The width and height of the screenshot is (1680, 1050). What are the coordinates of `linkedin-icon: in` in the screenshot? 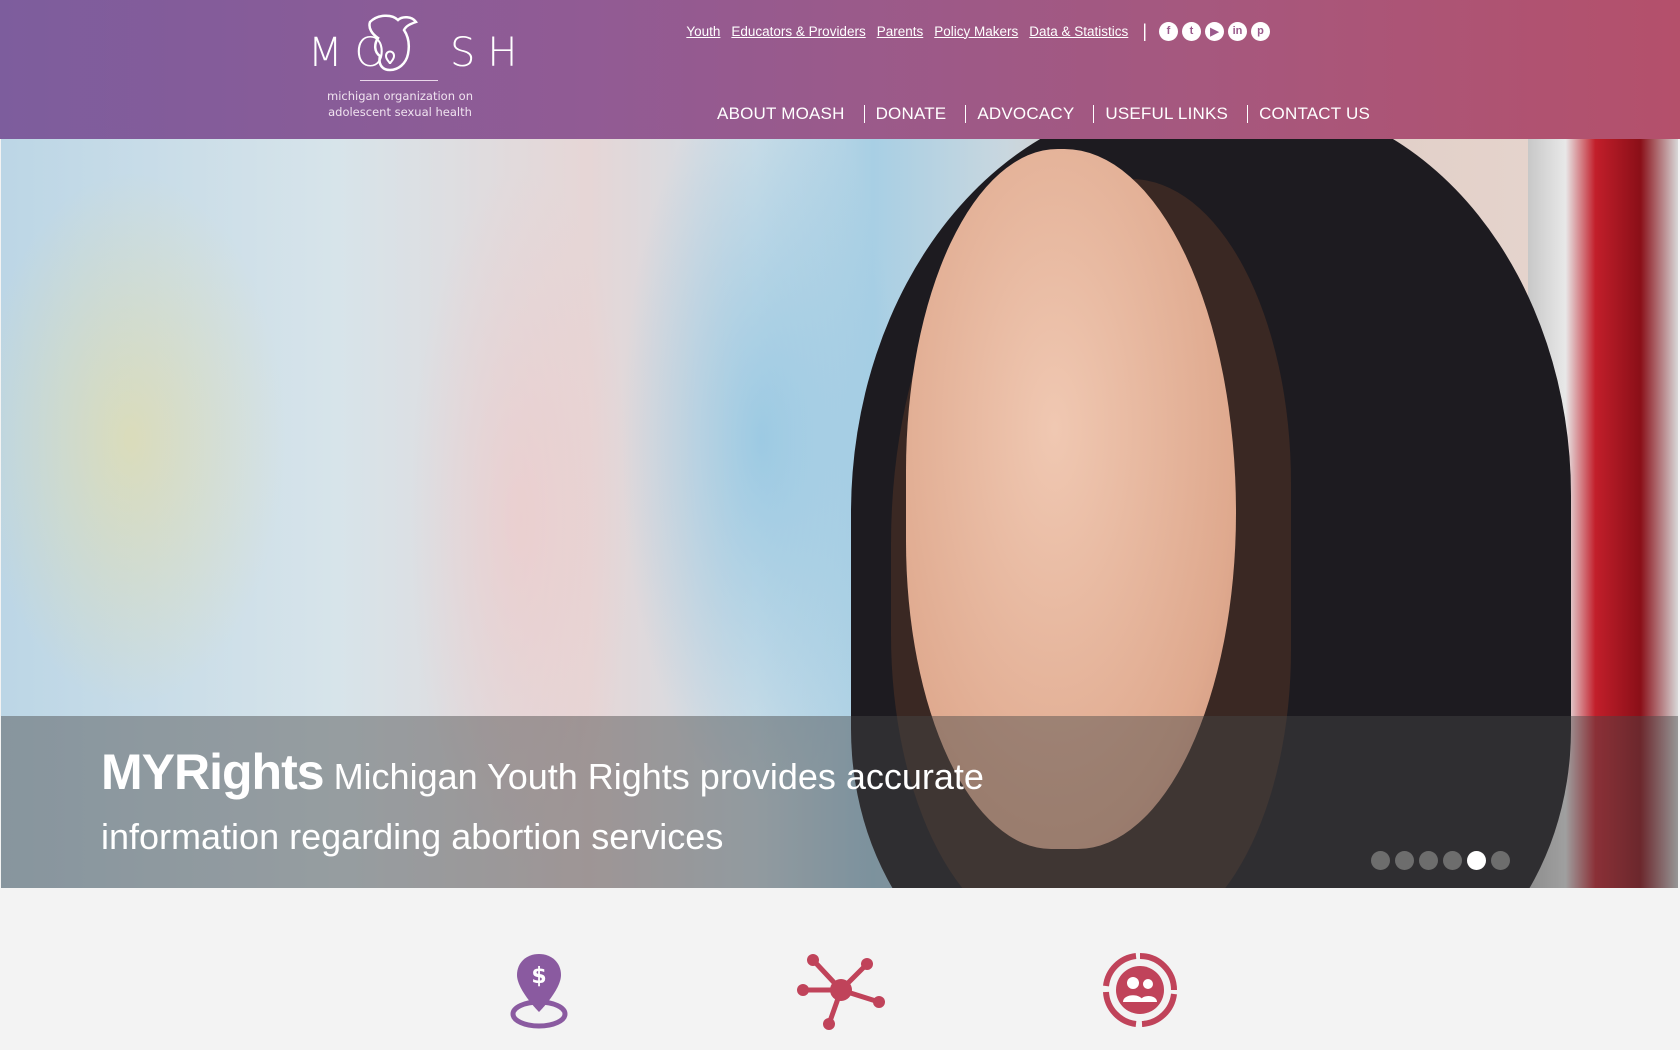 It's located at (1237, 31).